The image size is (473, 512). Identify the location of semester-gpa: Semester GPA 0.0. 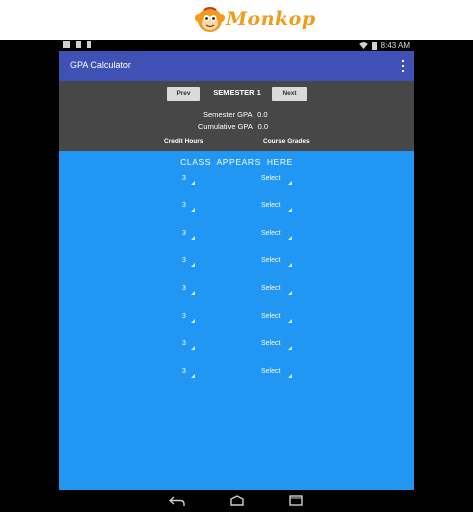
(235, 114).